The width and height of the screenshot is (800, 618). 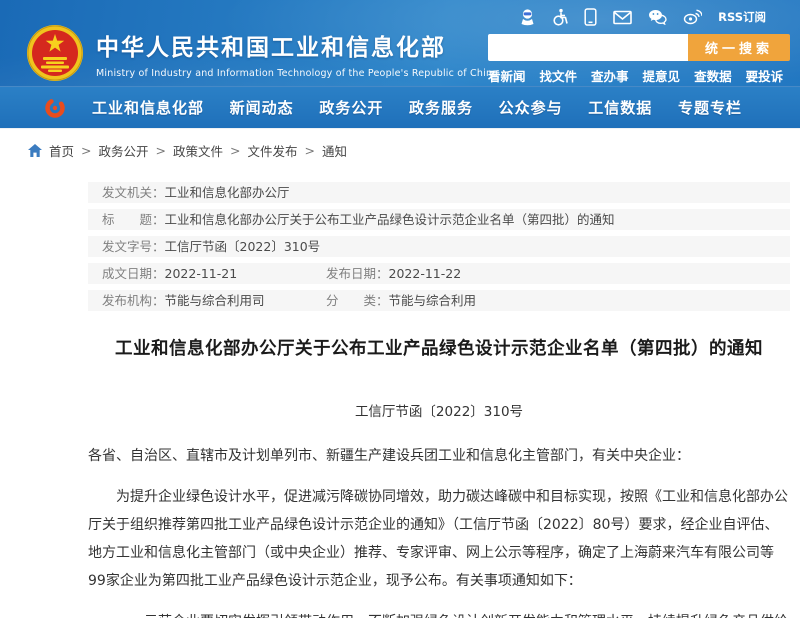 What do you see at coordinates (742, 17) in the screenshot?
I see `rss-subscribe-link: RSS订阅` at bounding box center [742, 17].